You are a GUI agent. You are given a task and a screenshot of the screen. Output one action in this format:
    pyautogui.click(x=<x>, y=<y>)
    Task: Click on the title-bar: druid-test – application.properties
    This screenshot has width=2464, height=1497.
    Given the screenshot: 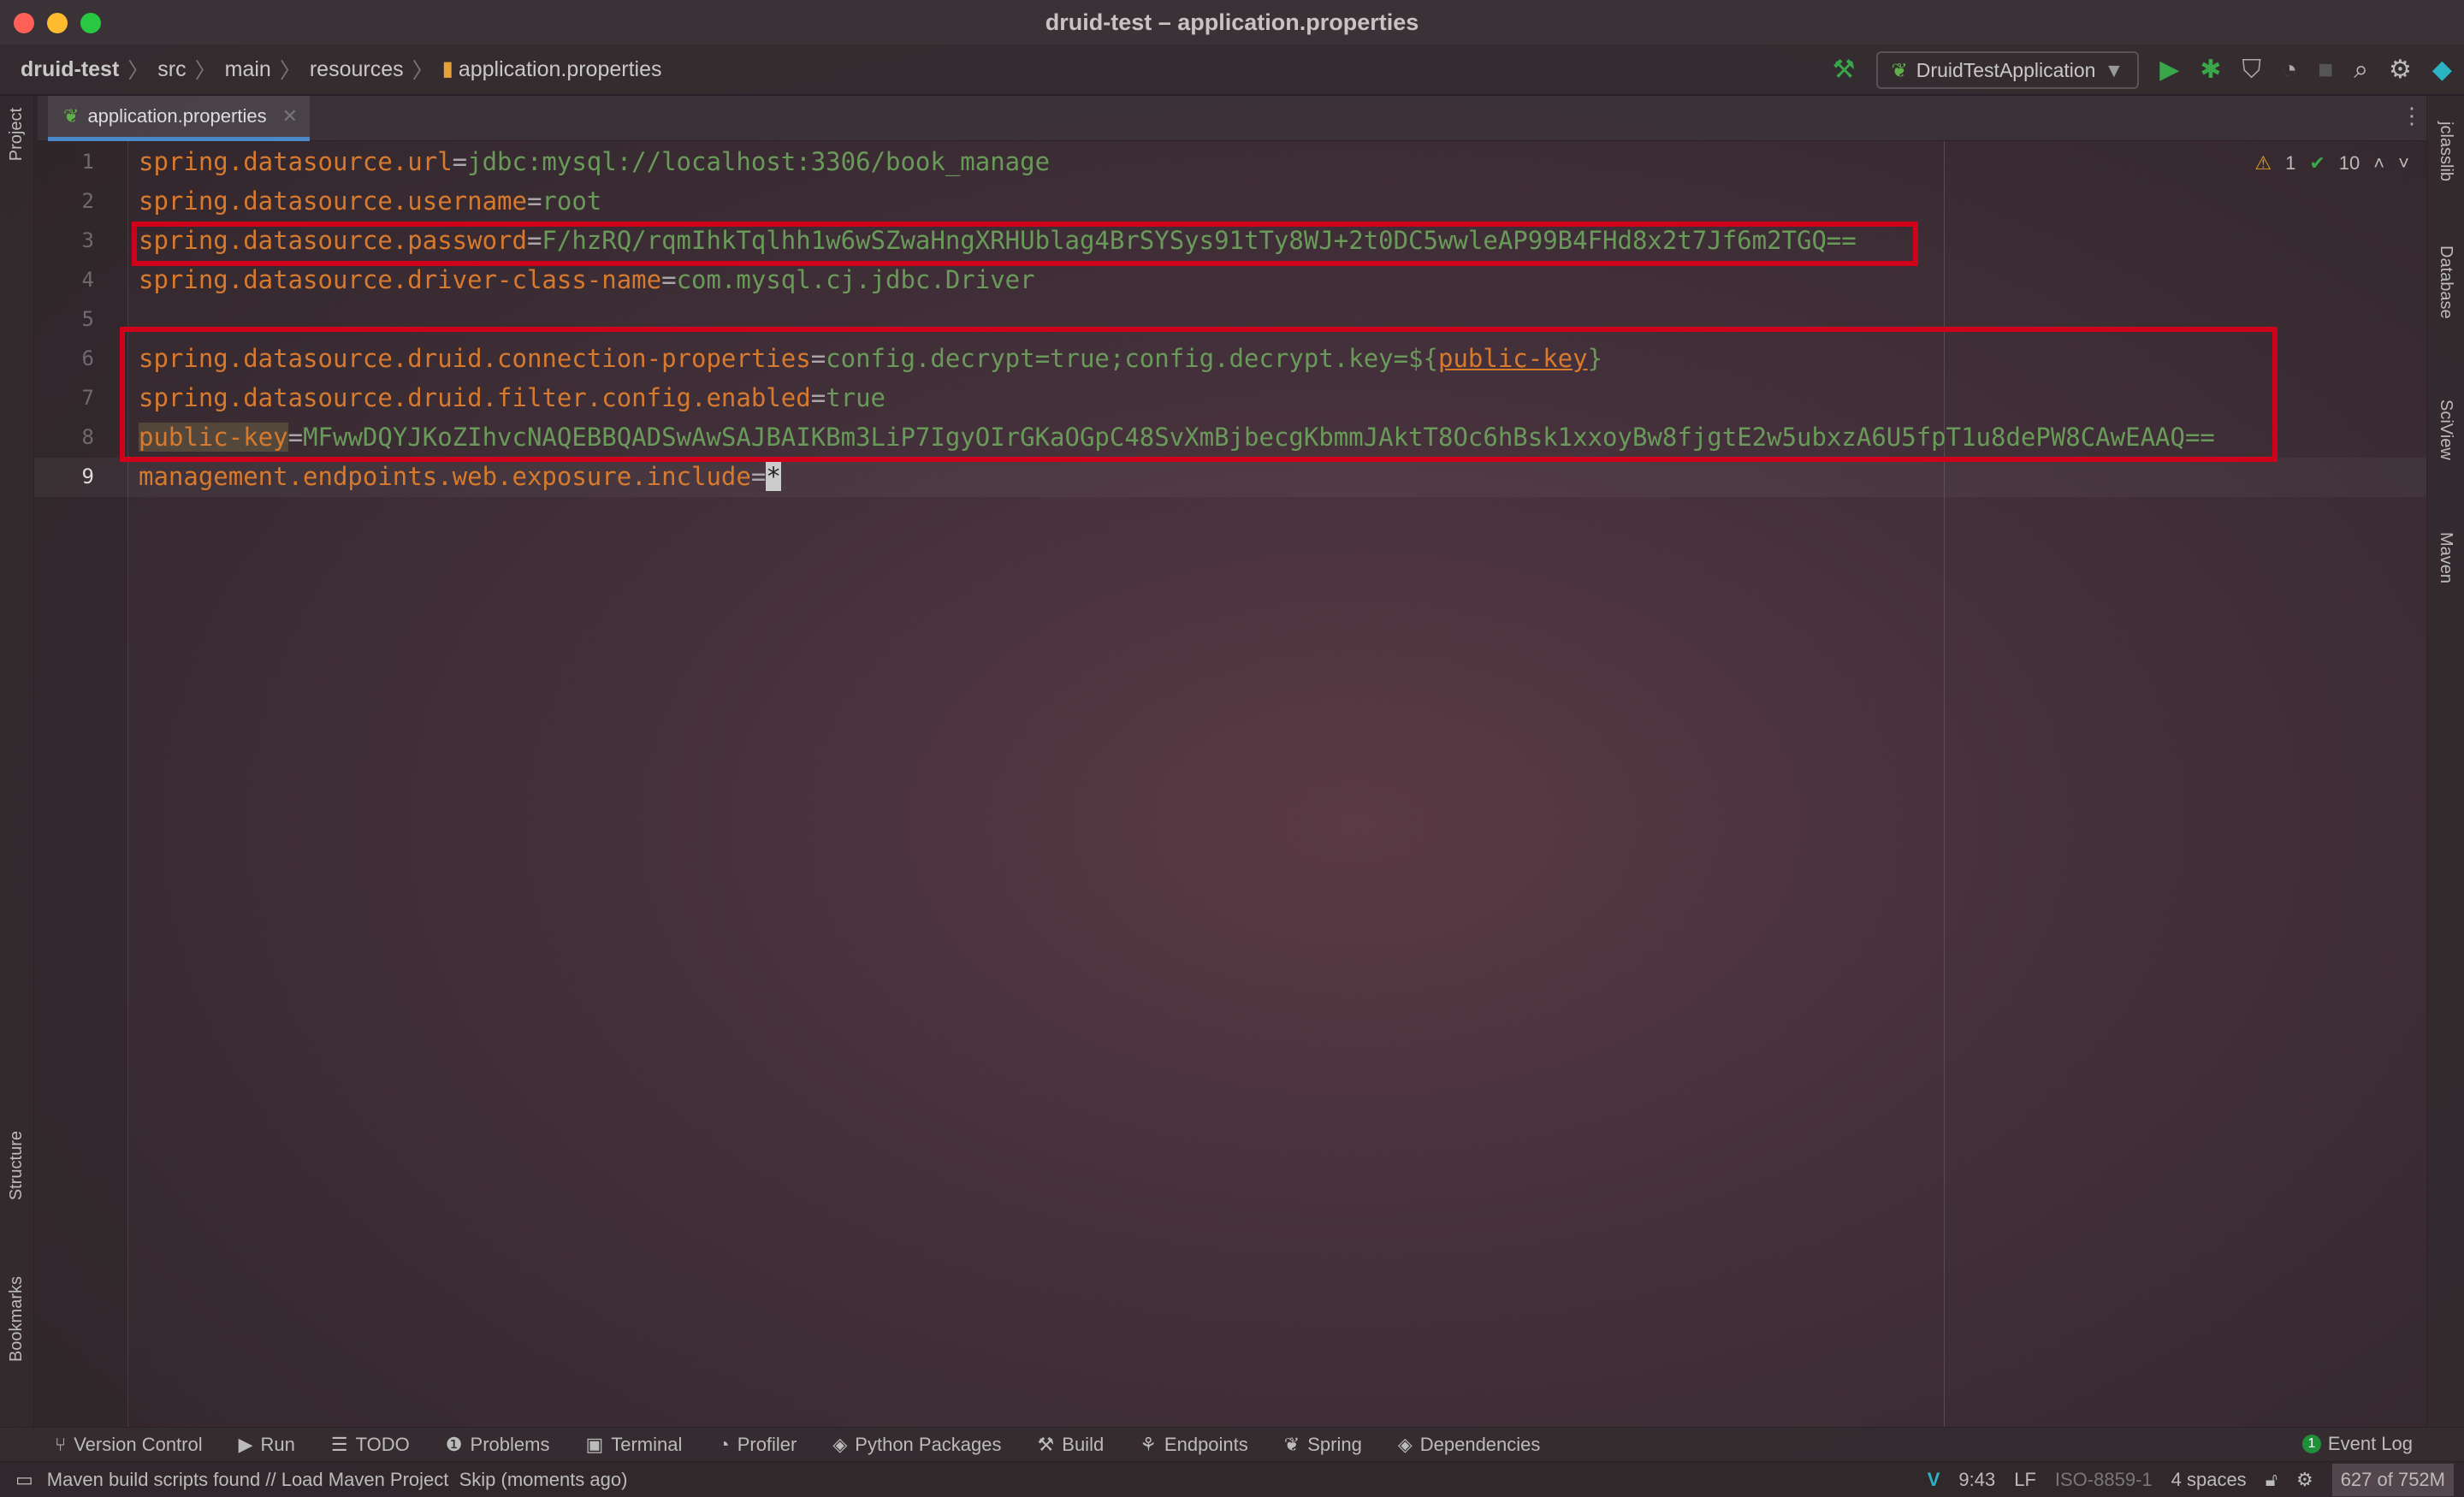 What is the action you would take?
    pyautogui.click(x=1232, y=22)
    